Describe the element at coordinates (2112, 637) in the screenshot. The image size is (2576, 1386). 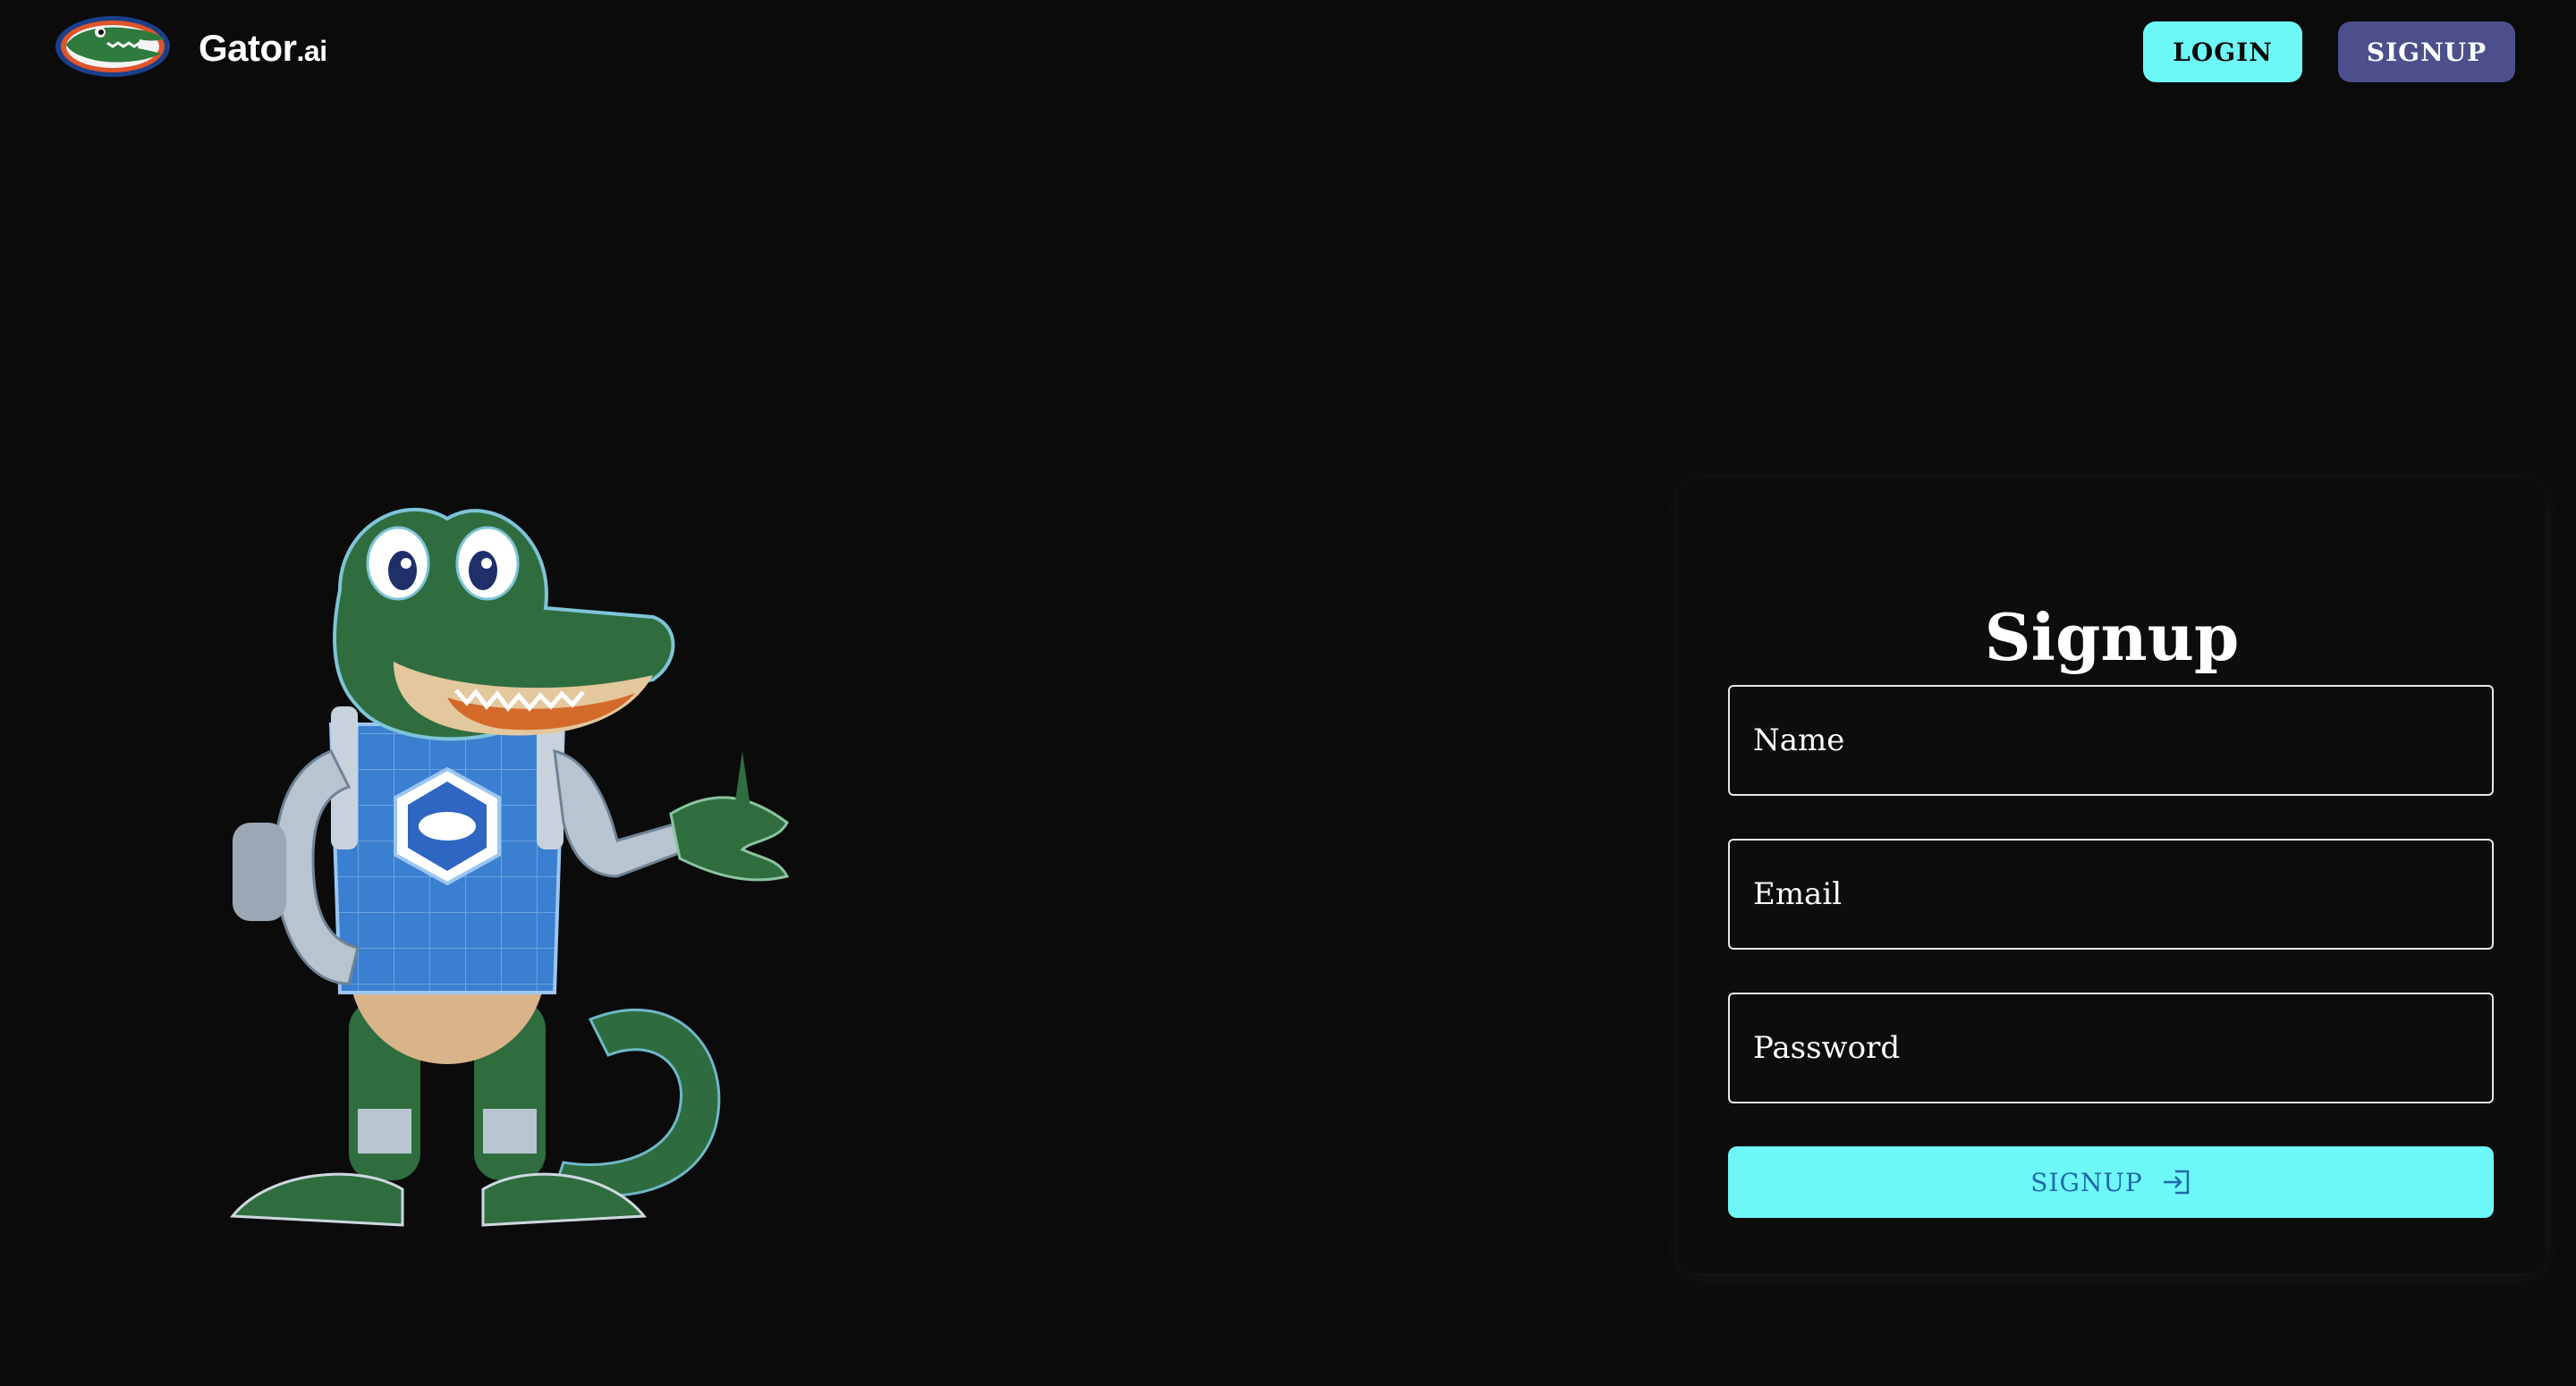
I see `signup-title: Signup` at that location.